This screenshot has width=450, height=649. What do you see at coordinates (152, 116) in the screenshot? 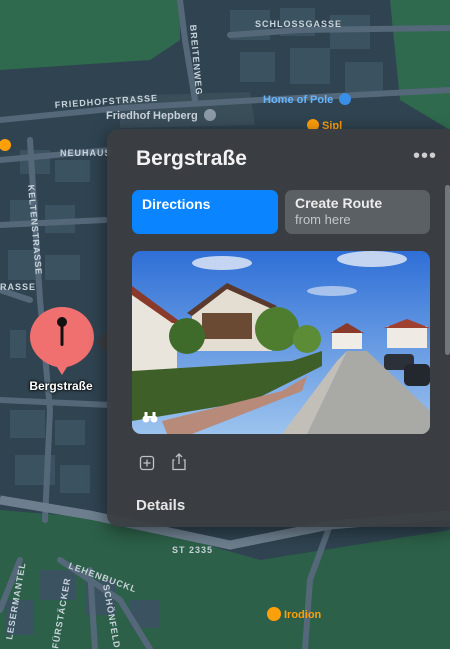
I see `poi-cemetery-label: Friedhof Hepberg` at bounding box center [152, 116].